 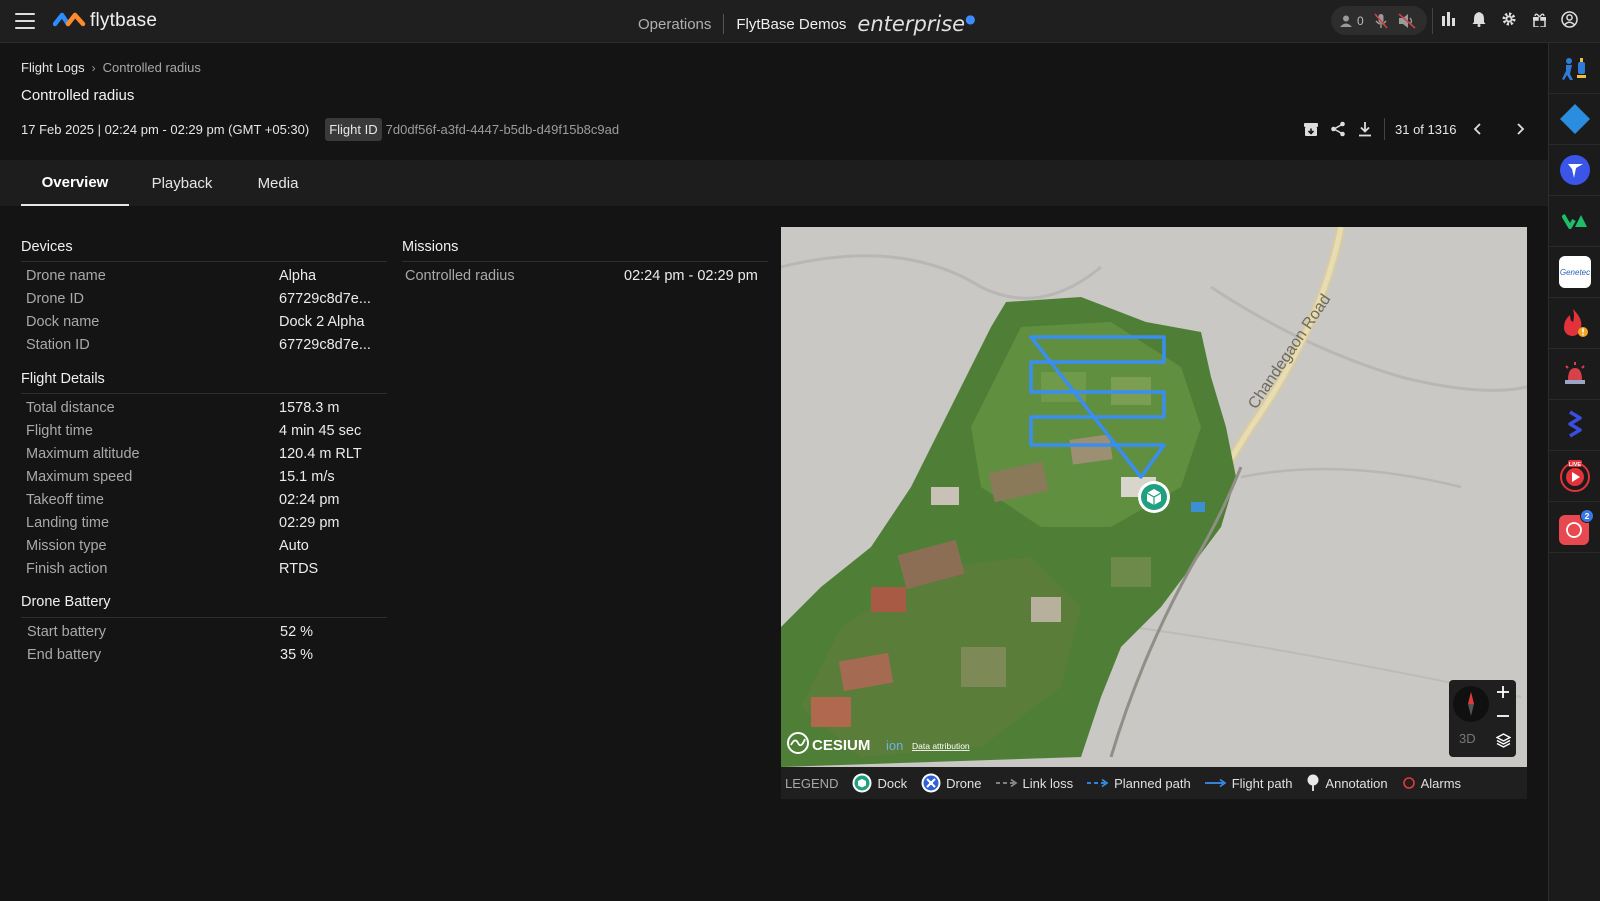 What do you see at coordinates (320, 431) in the screenshot?
I see `flight-time-value: 4 min 45 sec` at bounding box center [320, 431].